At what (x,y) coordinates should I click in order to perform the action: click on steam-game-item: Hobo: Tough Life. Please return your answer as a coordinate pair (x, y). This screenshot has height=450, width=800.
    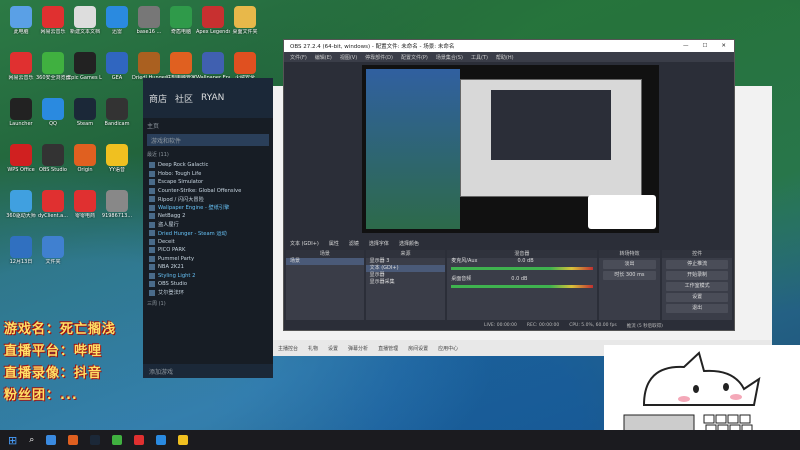
    Looking at the image, I should click on (208, 174).